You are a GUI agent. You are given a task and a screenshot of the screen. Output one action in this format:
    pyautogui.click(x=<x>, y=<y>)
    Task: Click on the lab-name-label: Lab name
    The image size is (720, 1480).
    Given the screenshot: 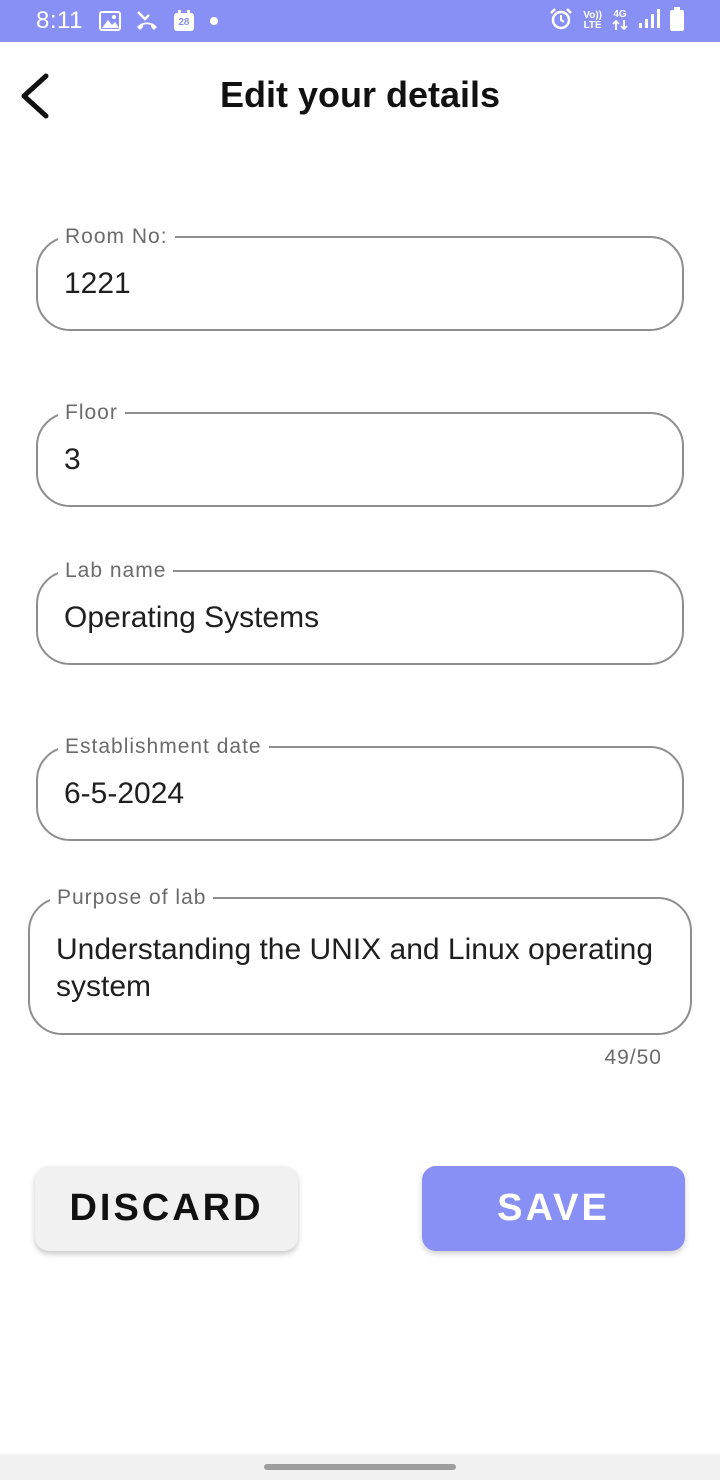 What is the action you would take?
    pyautogui.click(x=116, y=571)
    